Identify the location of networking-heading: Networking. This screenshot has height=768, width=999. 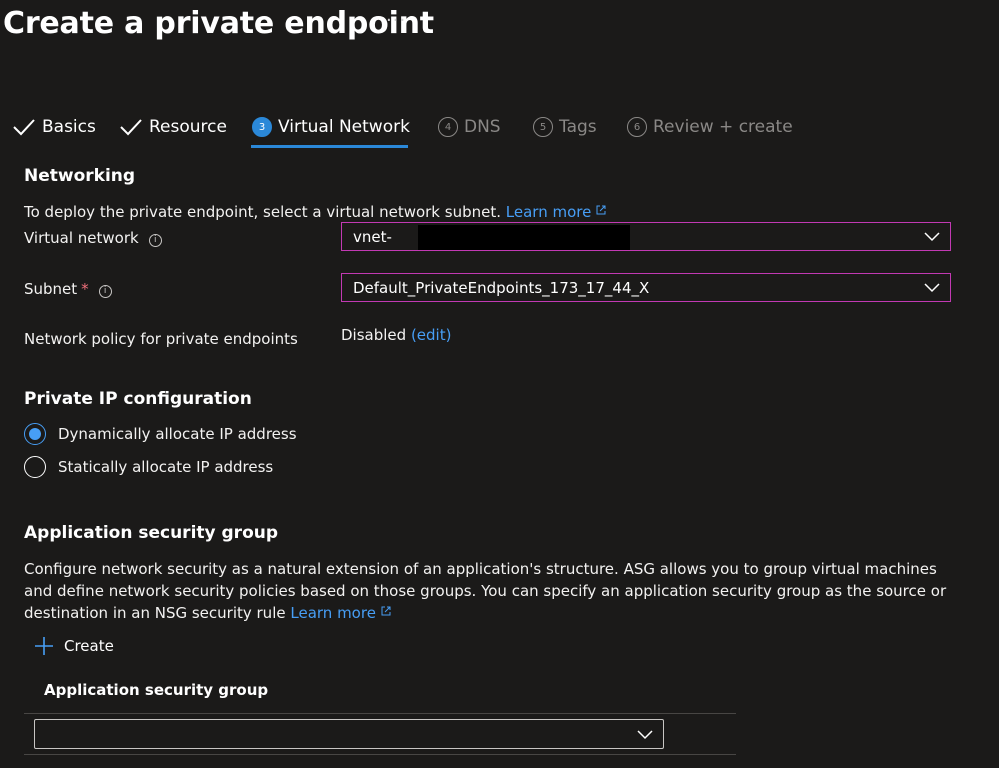
(80, 176).